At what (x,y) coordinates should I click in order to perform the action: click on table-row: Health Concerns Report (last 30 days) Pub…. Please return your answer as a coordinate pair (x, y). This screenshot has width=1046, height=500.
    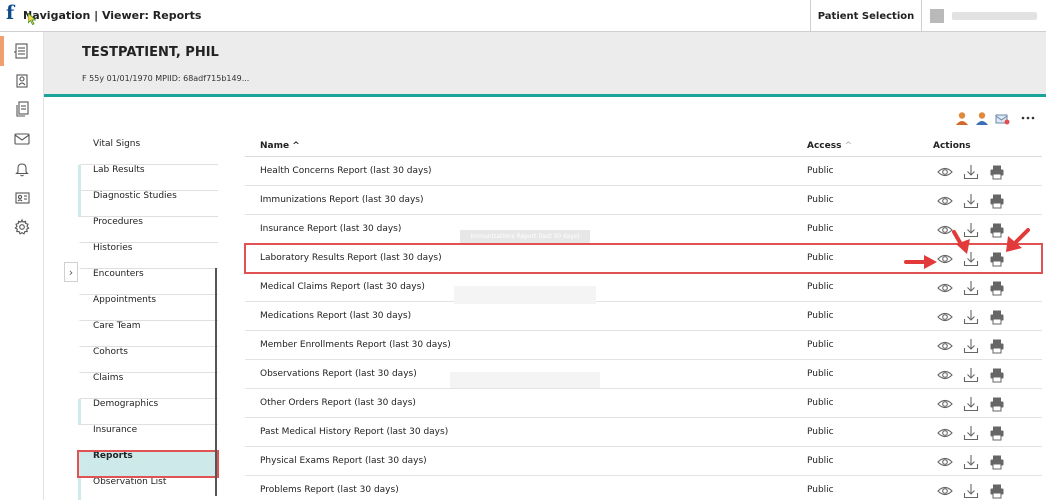
    Looking at the image, I should click on (643, 171).